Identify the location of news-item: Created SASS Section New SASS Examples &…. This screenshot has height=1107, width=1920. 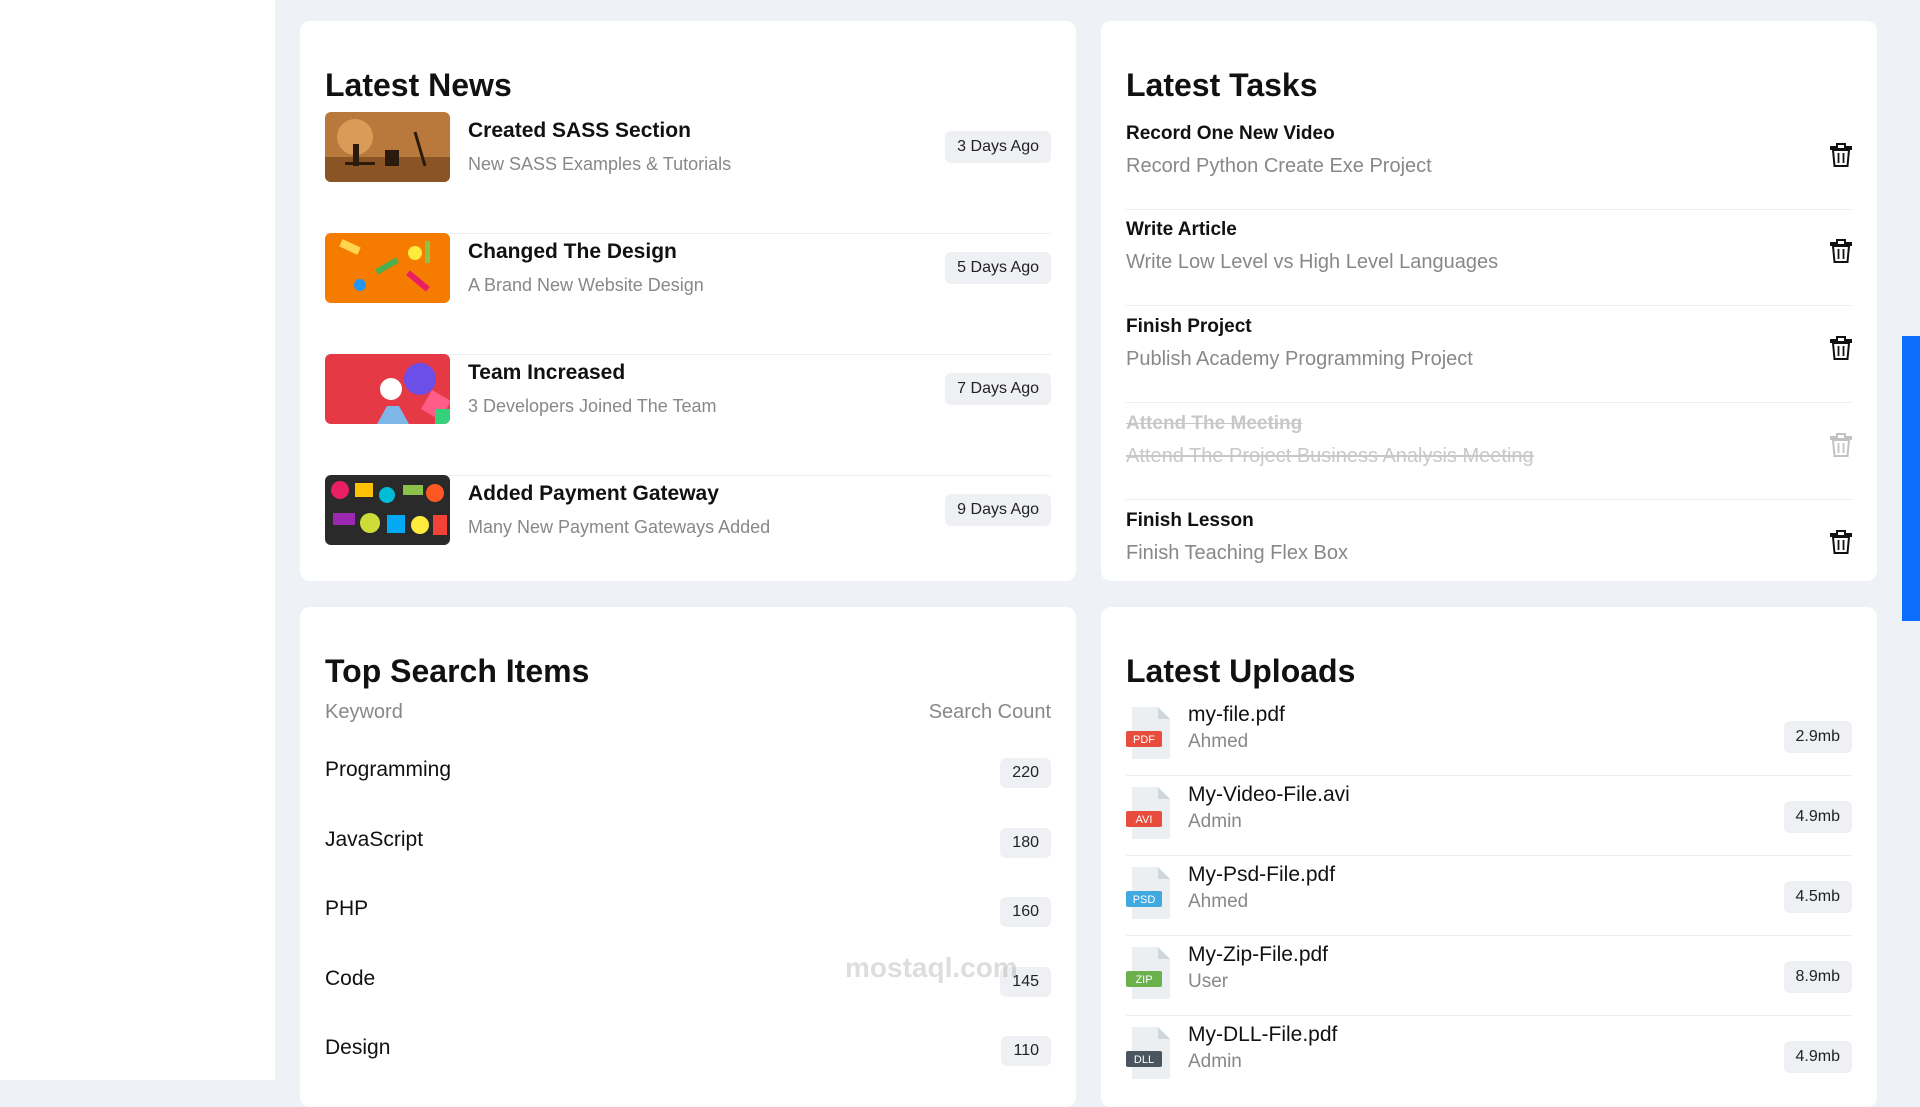
(688, 173).